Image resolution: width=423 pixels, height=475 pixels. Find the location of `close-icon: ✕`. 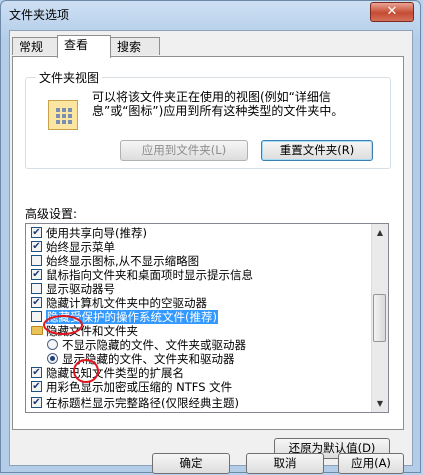

close-icon: ✕ is located at coordinates (392, 11).